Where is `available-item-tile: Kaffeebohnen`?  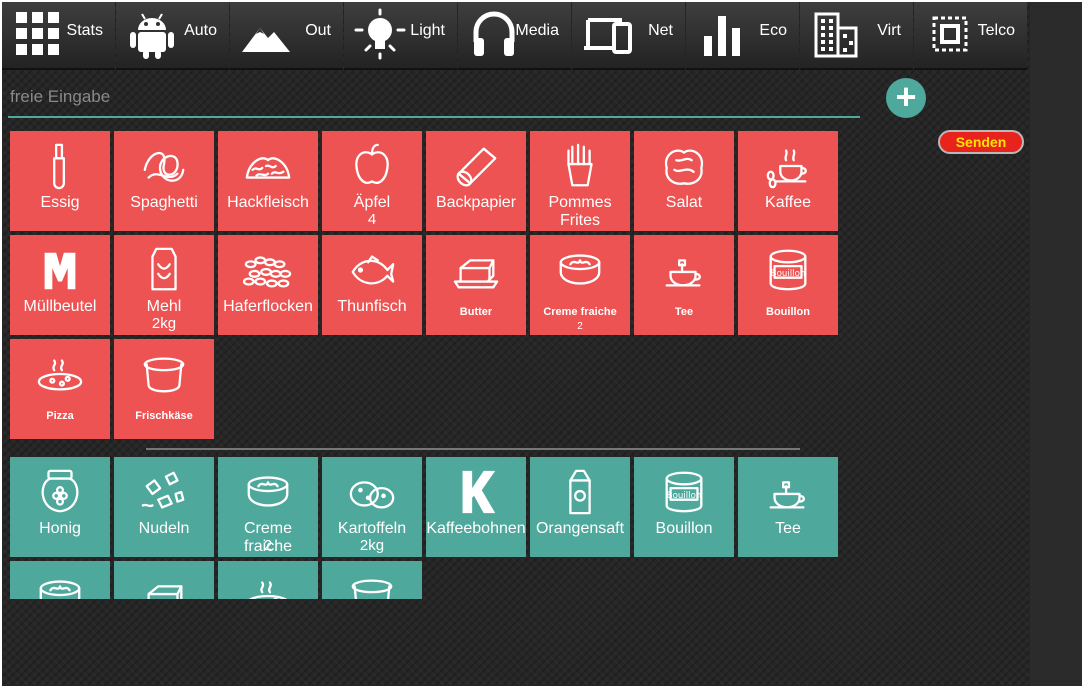
available-item-tile: Kaffeebohnen is located at coordinates (476, 507).